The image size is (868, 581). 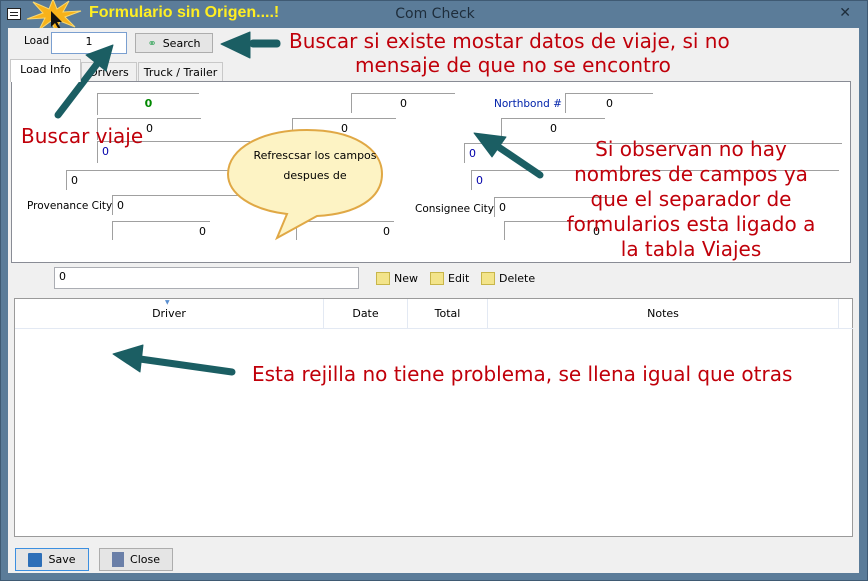 I want to click on tab-load-info: Load Info, so click(x=45, y=70).